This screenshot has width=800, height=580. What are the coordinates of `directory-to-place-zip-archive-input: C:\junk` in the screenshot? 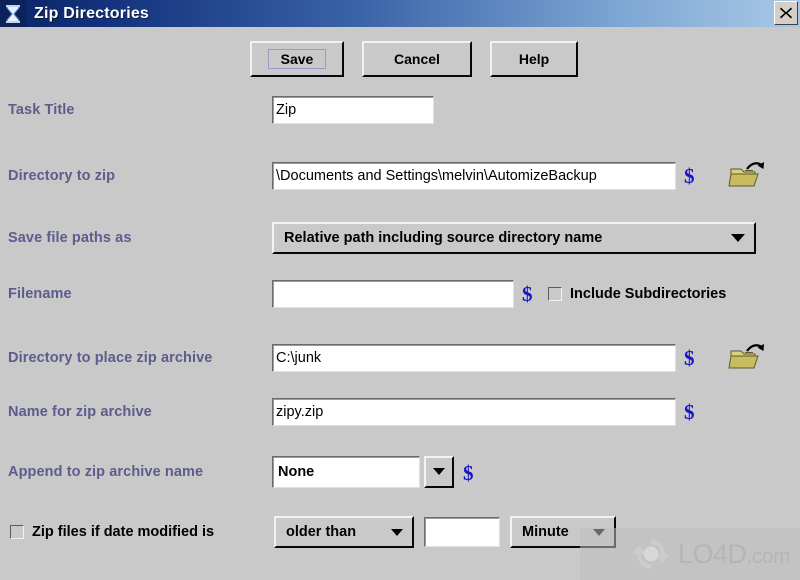 It's located at (474, 358).